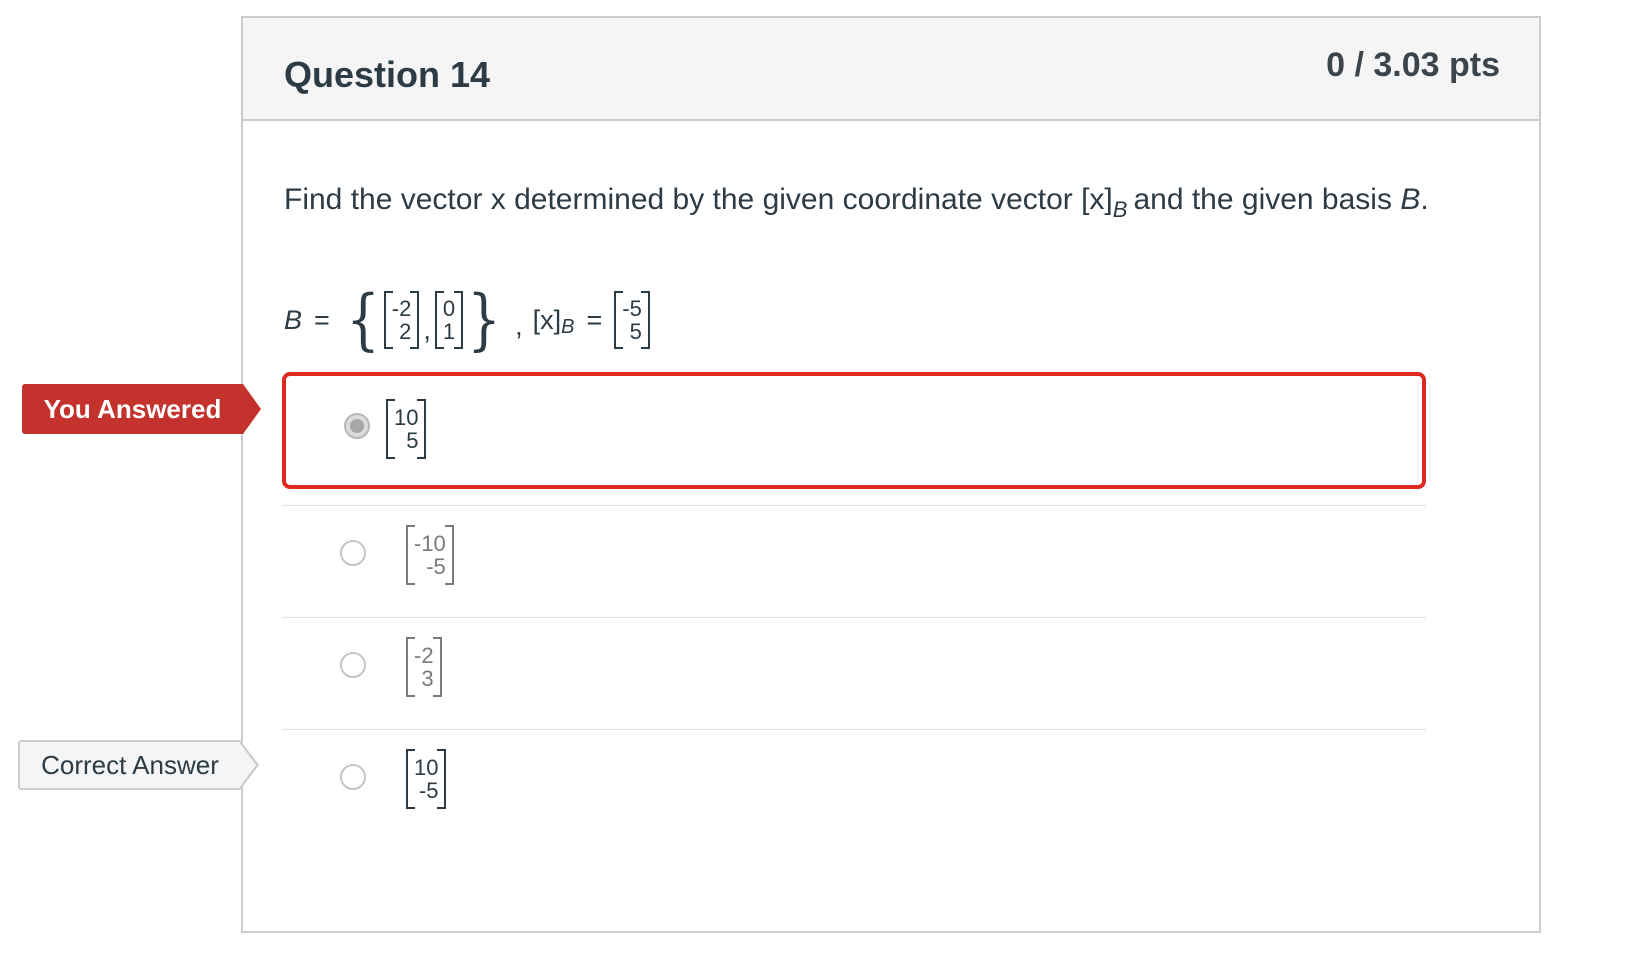 The width and height of the screenshot is (1651, 958). Describe the element at coordinates (449, 331) in the screenshot. I see `basis-vector-2-bottom: 1` at that location.